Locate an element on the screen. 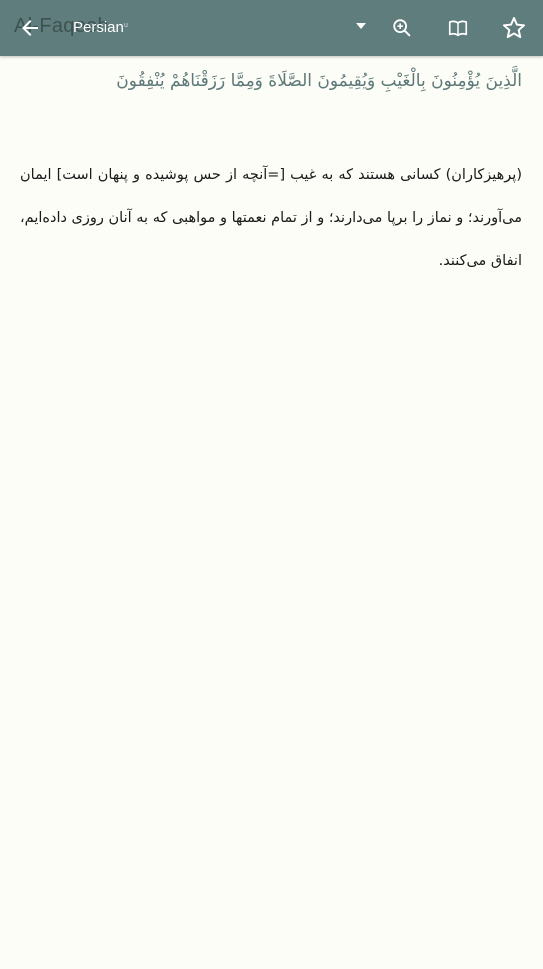  back-button is located at coordinates (30, 28).